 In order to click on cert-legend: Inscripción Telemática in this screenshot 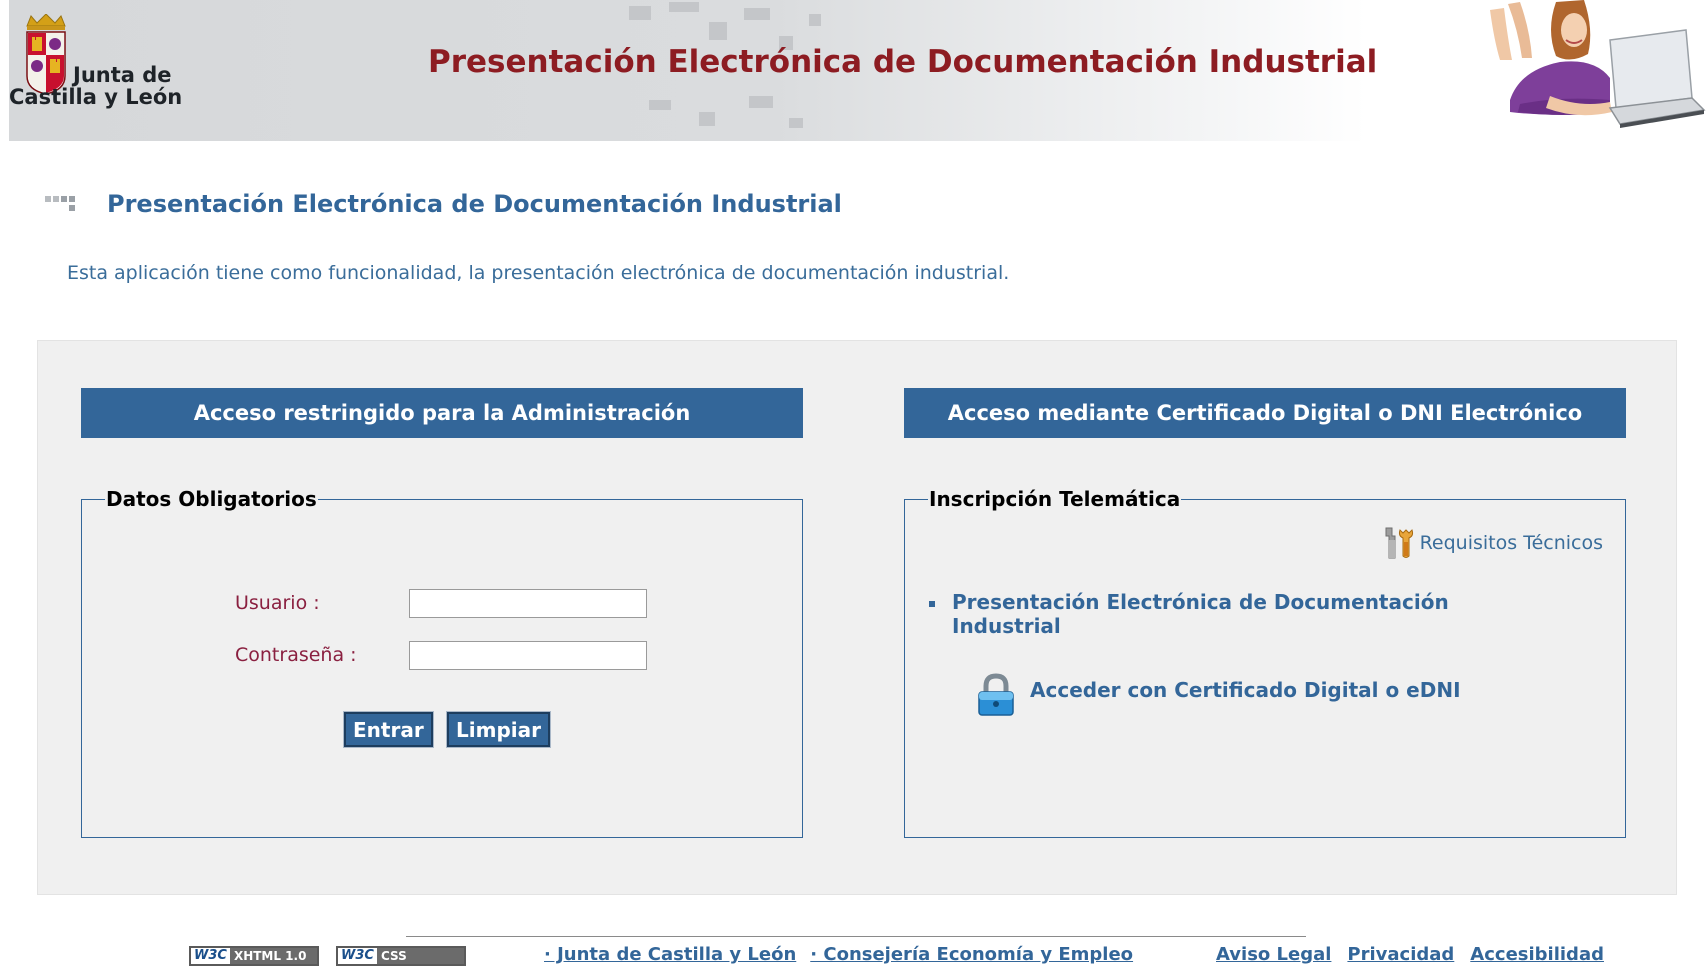, I will do `click(1055, 499)`.